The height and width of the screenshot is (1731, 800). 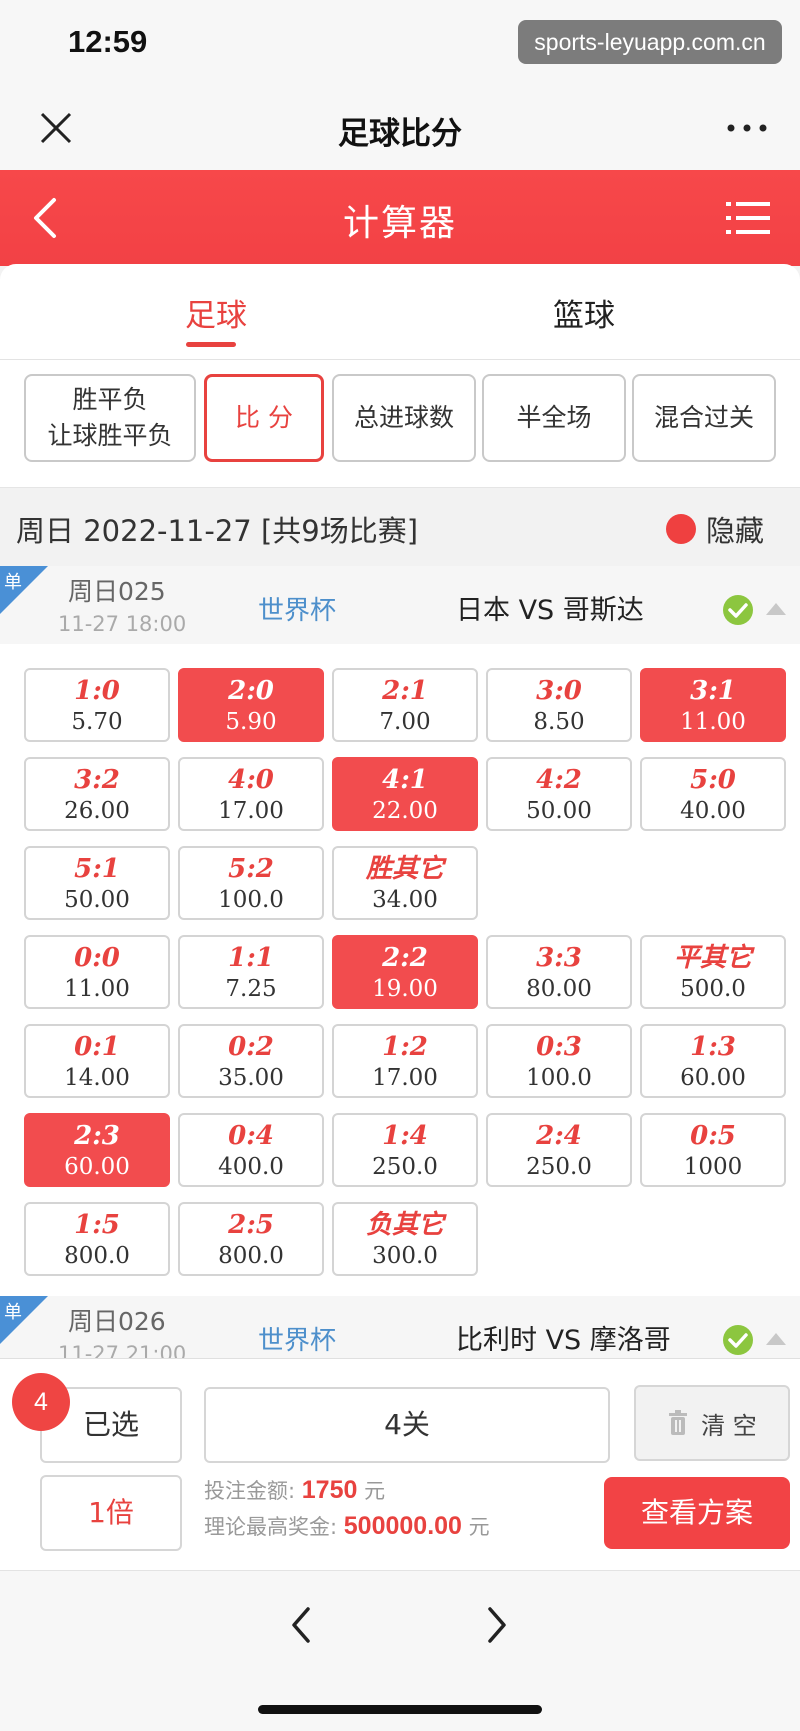 I want to click on score-label: 2:1, so click(x=405, y=691).